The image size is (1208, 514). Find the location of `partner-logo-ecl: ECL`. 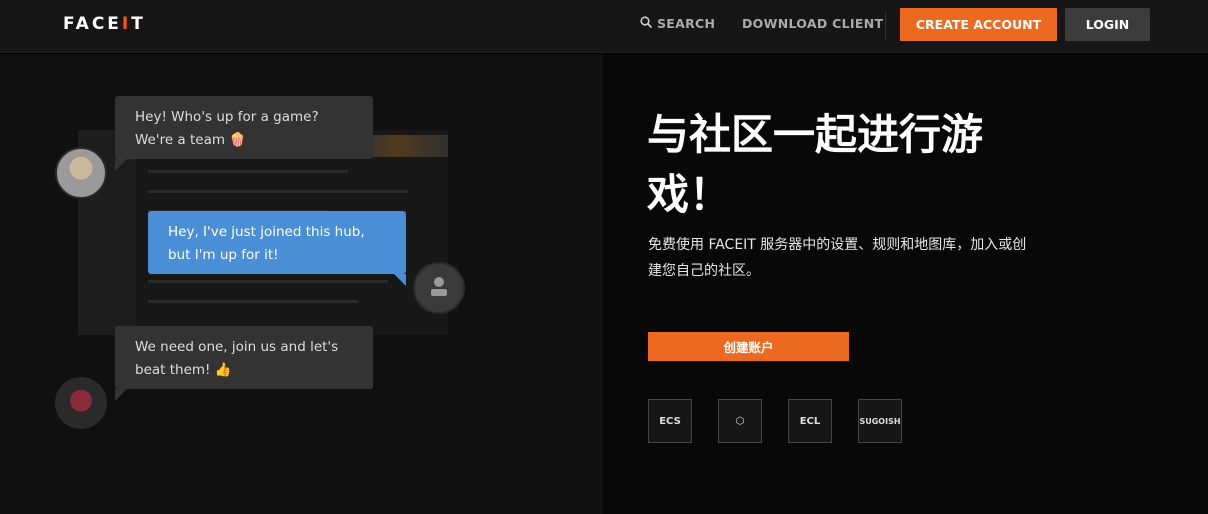

partner-logo-ecl: ECL is located at coordinates (810, 421).